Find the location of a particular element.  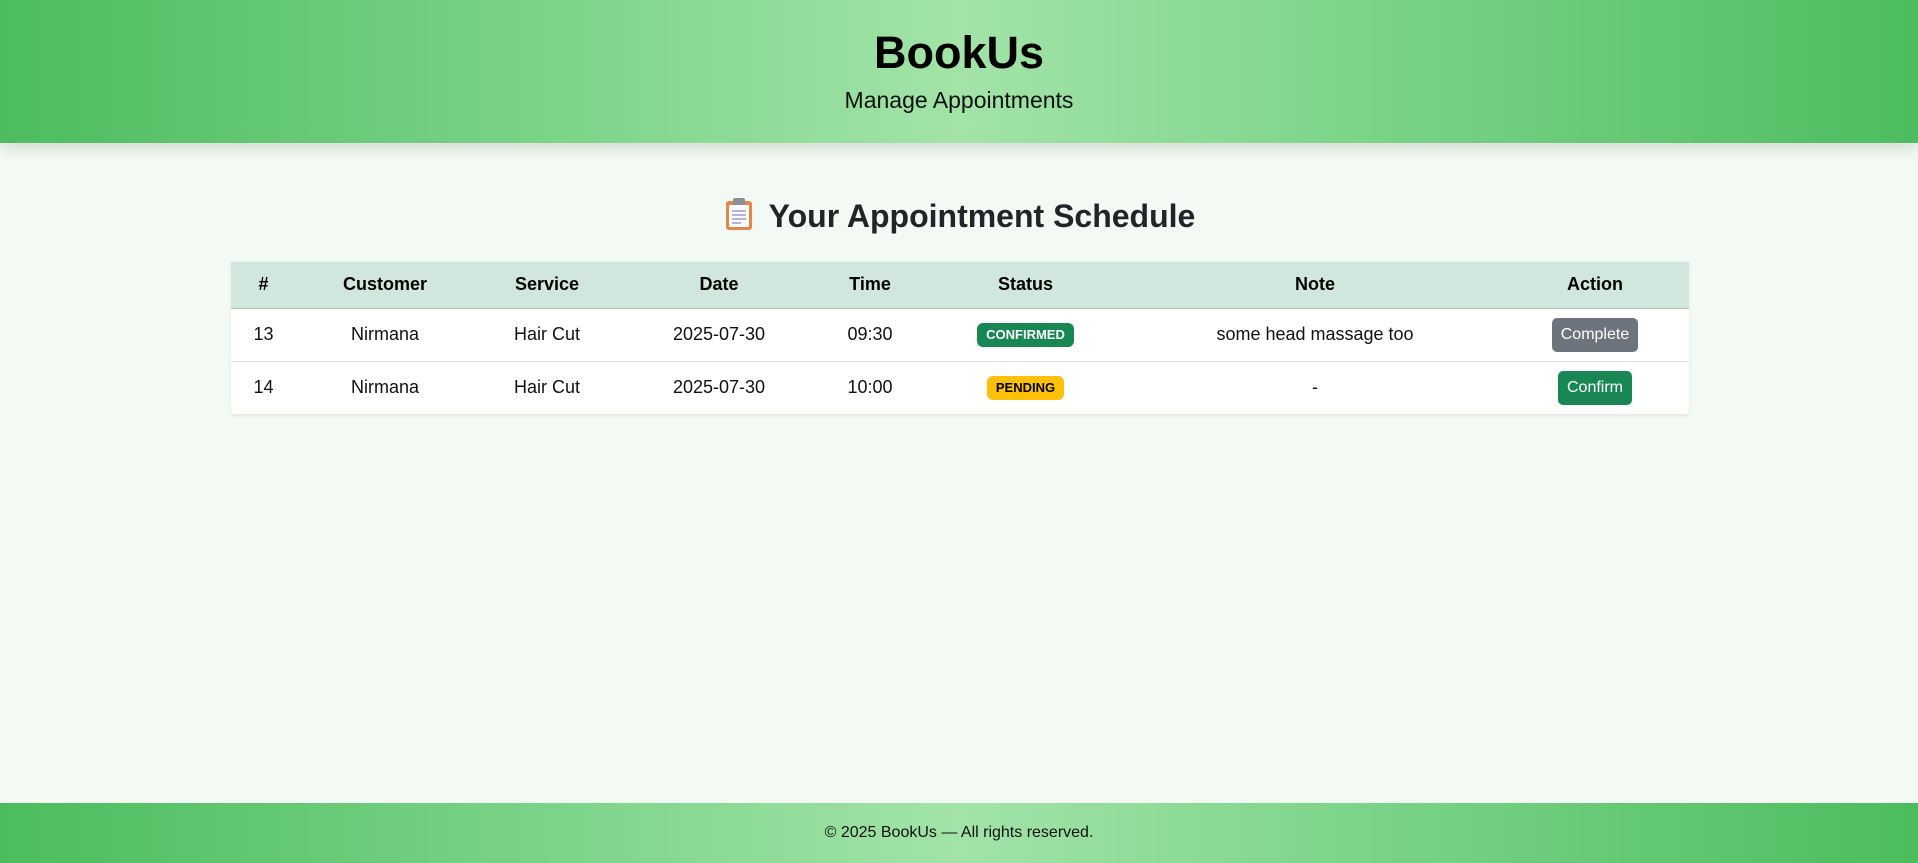

status-badge-confirmed: CONFIRMED is located at coordinates (1025, 334).